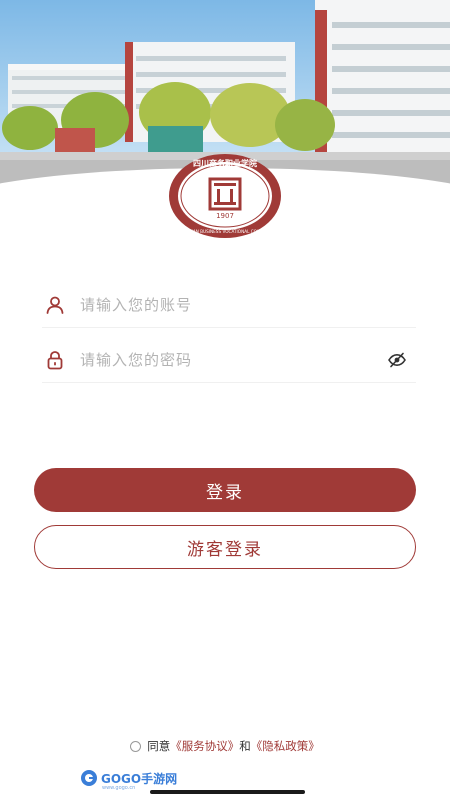 The image size is (450, 800). I want to click on lock-icon, so click(55, 360).